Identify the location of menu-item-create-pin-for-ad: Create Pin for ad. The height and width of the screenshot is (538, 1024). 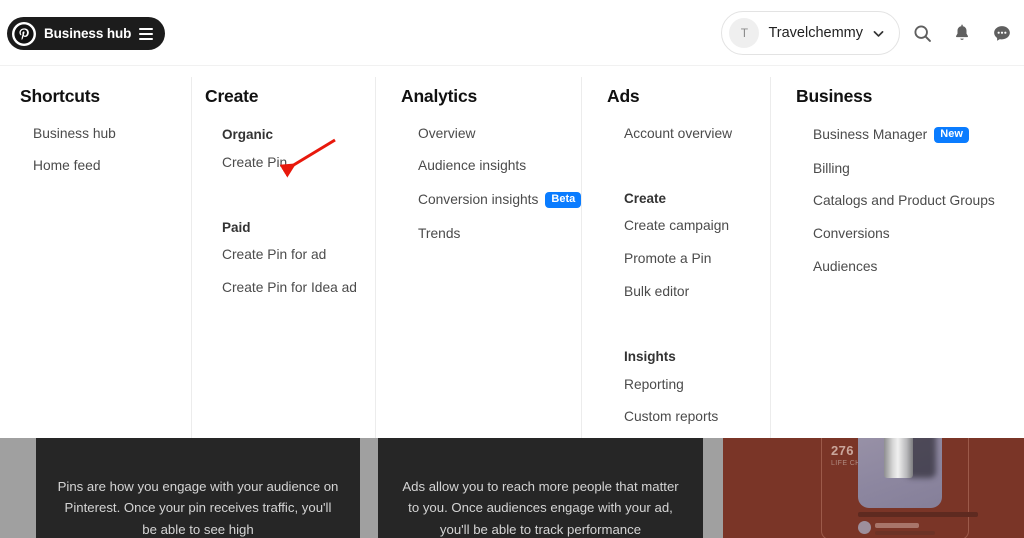
(298, 255).